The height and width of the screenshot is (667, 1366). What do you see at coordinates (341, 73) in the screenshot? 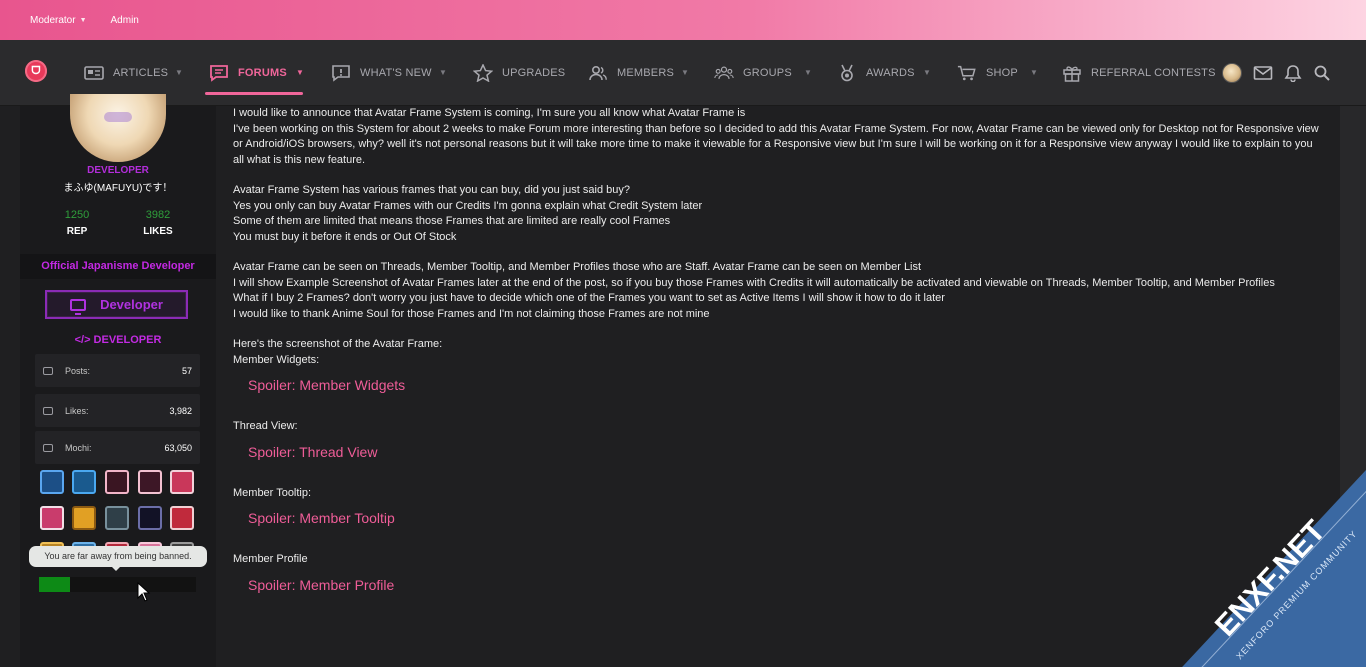
I see `alert-icon` at bounding box center [341, 73].